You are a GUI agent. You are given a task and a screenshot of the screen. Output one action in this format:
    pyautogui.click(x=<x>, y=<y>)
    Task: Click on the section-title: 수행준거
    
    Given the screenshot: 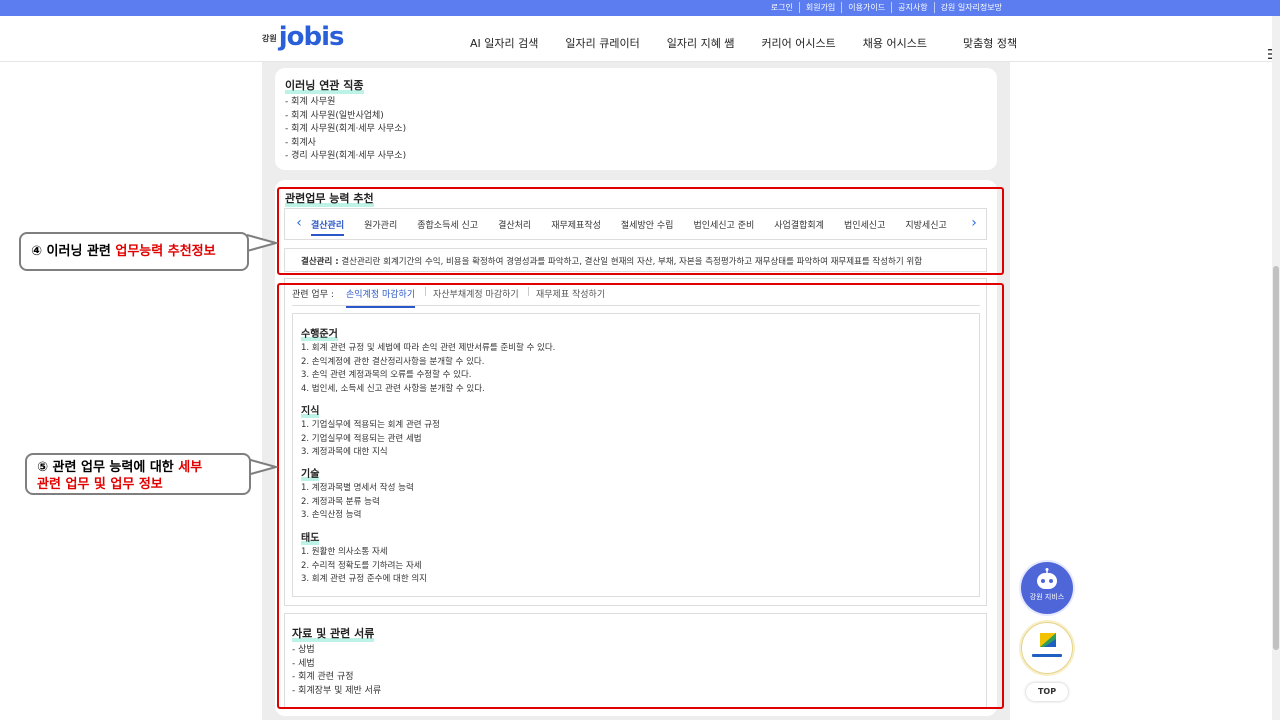 What is the action you would take?
    pyautogui.click(x=319, y=333)
    